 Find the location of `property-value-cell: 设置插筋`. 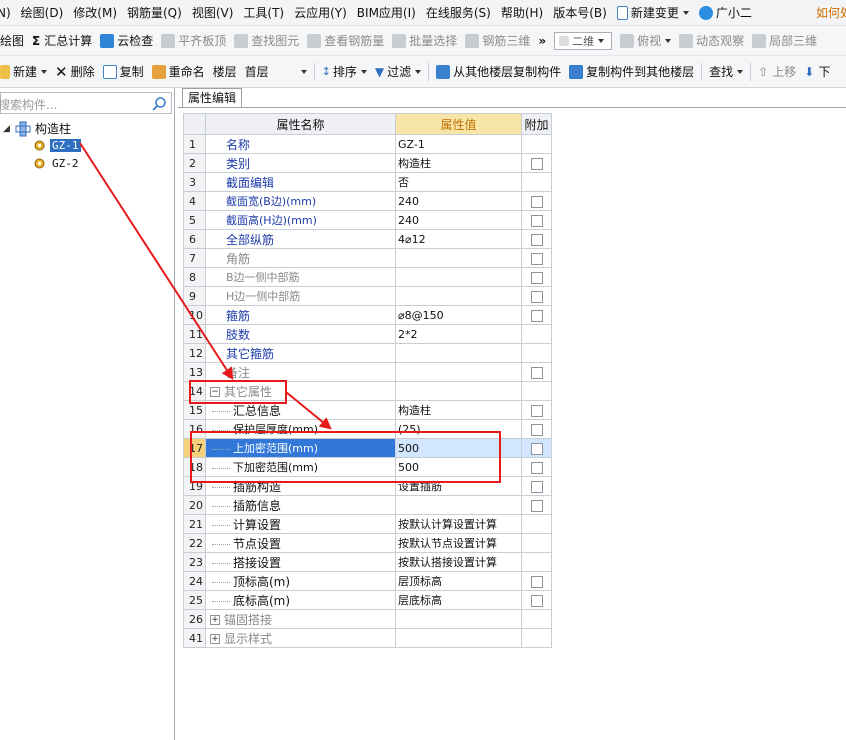

property-value-cell: 设置插筋 is located at coordinates (458, 486).